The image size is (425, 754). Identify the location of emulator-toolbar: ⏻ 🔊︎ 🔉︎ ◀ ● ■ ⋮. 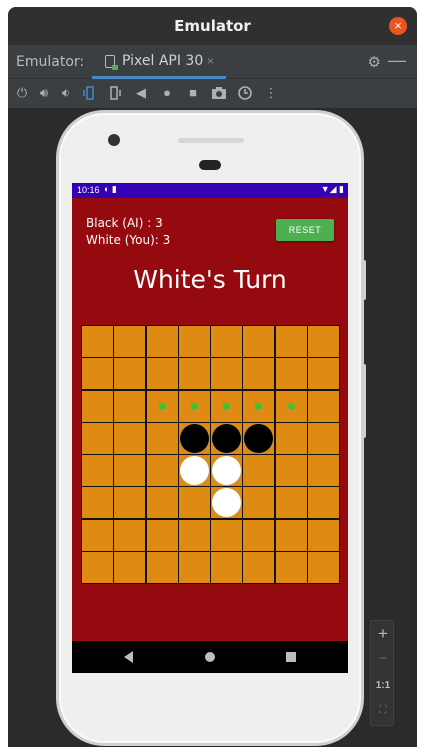
(212, 94).